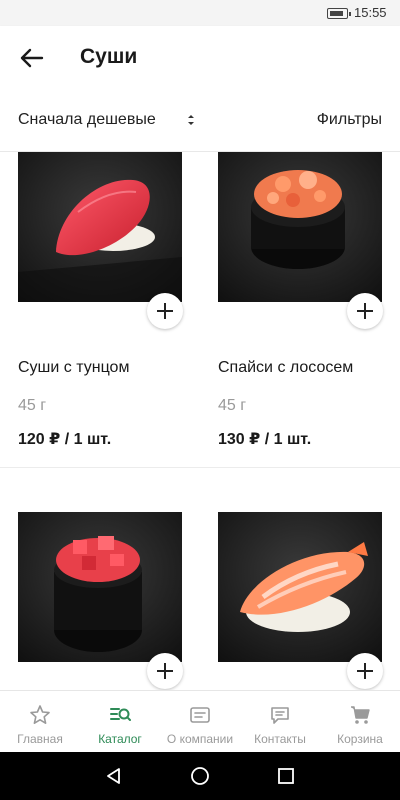  I want to click on app-bar: Суши, so click(200, 58).